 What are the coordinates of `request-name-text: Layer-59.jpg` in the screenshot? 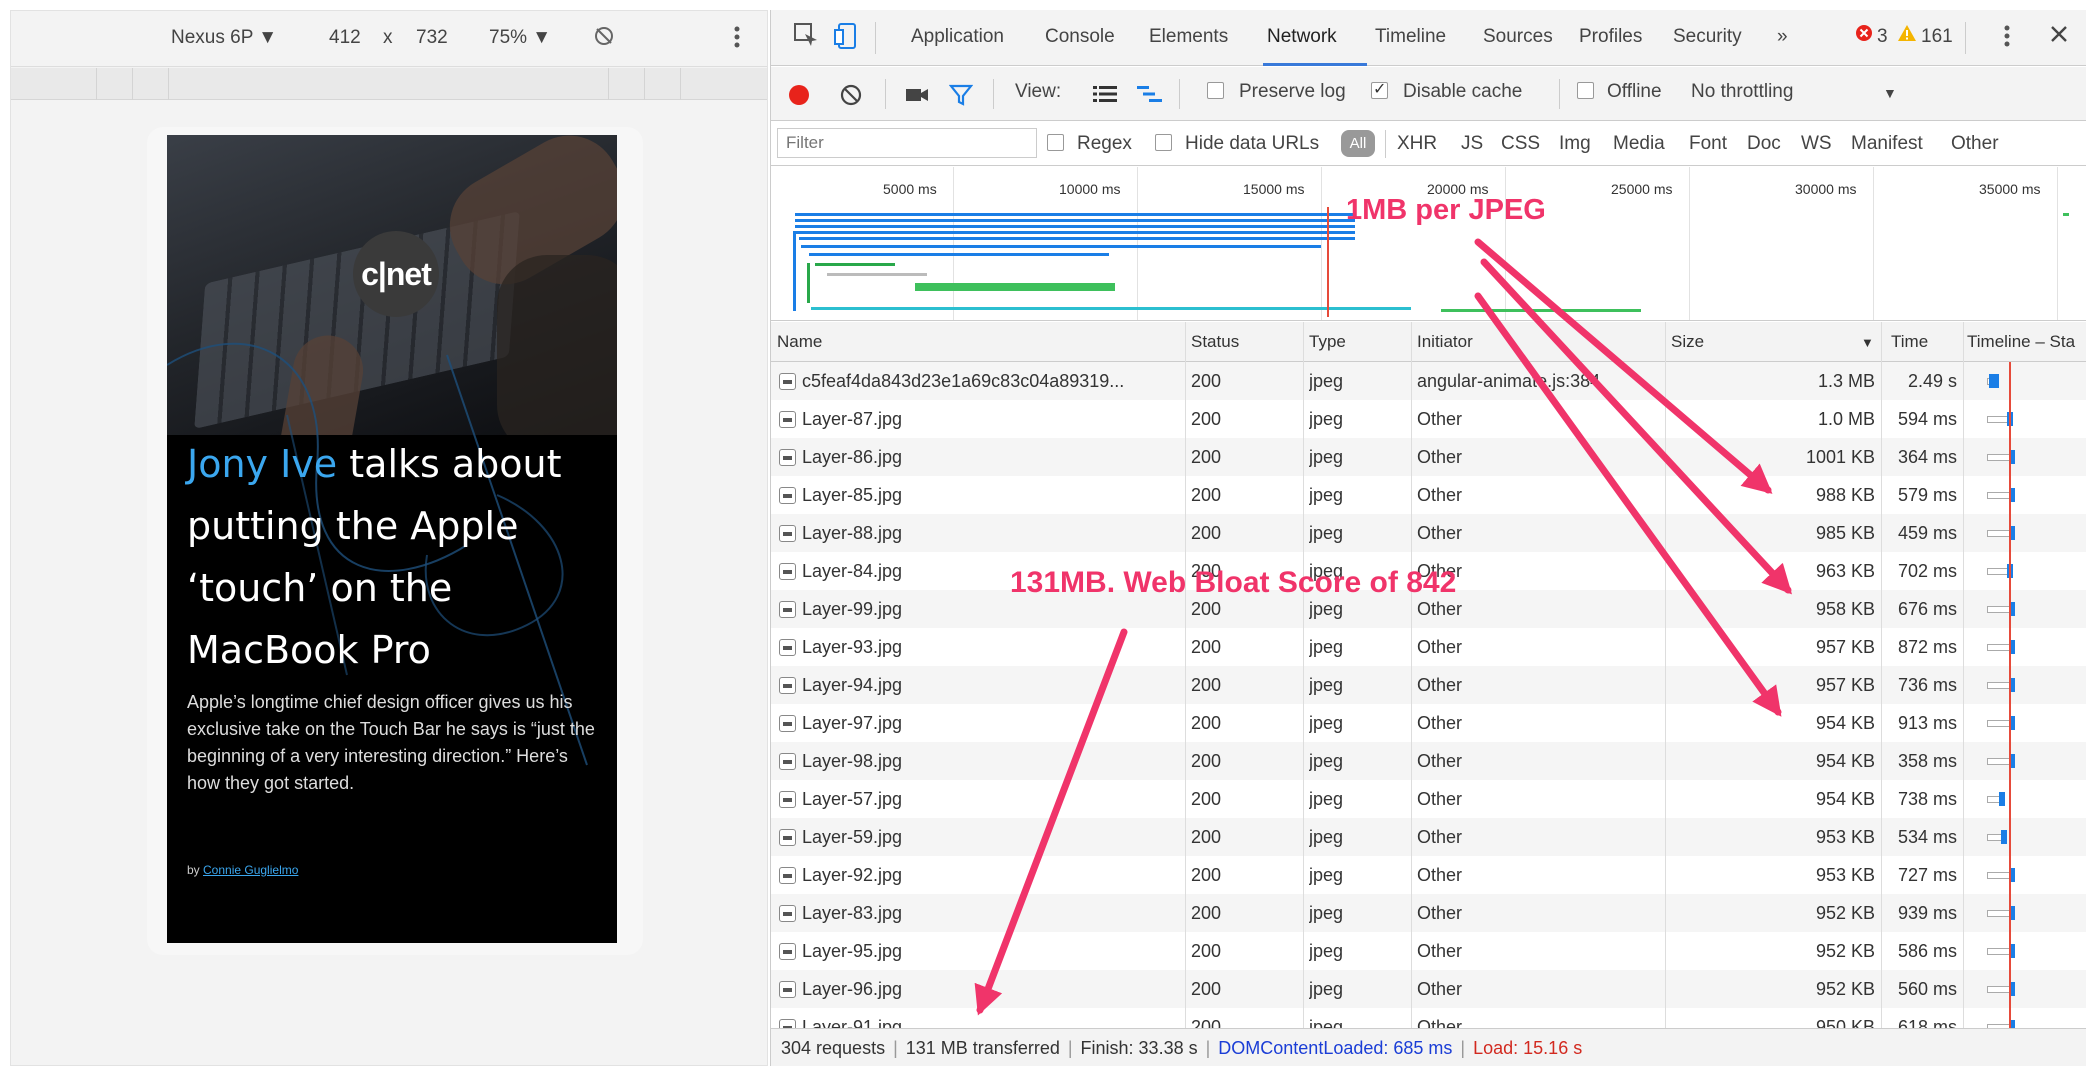 It's located at (852, 837).